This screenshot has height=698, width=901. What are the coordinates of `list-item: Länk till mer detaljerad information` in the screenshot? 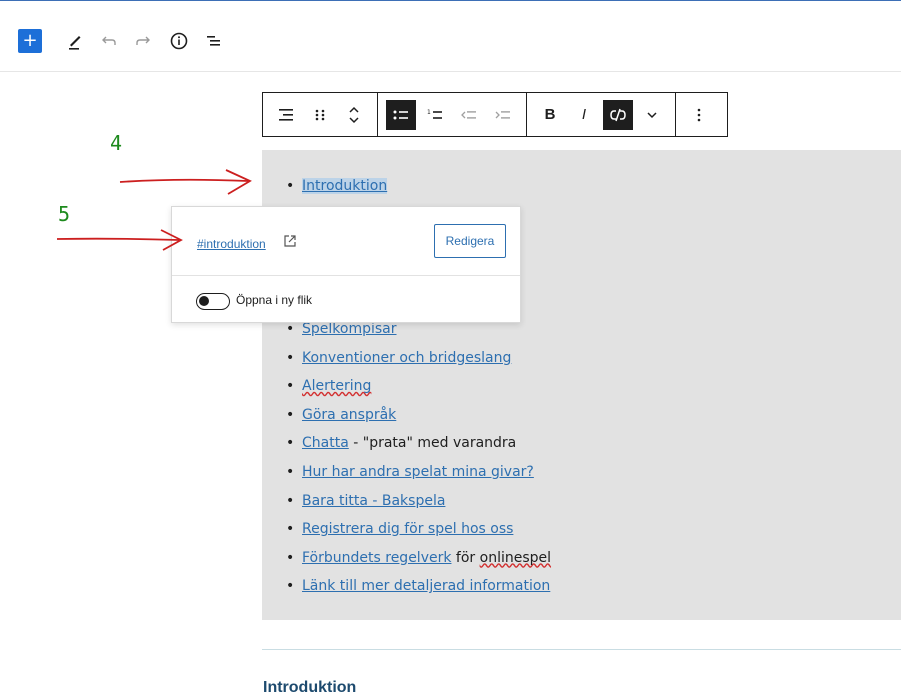 It's located at (417, 588).